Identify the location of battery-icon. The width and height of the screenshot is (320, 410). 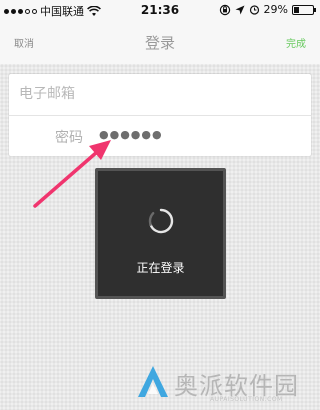
(304, 9).